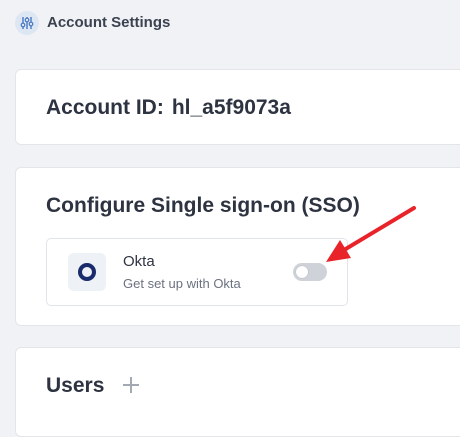 Image resolution: width=460 pixels, height=437 pixels. I want to click on plus-icon, so click(131, 385).